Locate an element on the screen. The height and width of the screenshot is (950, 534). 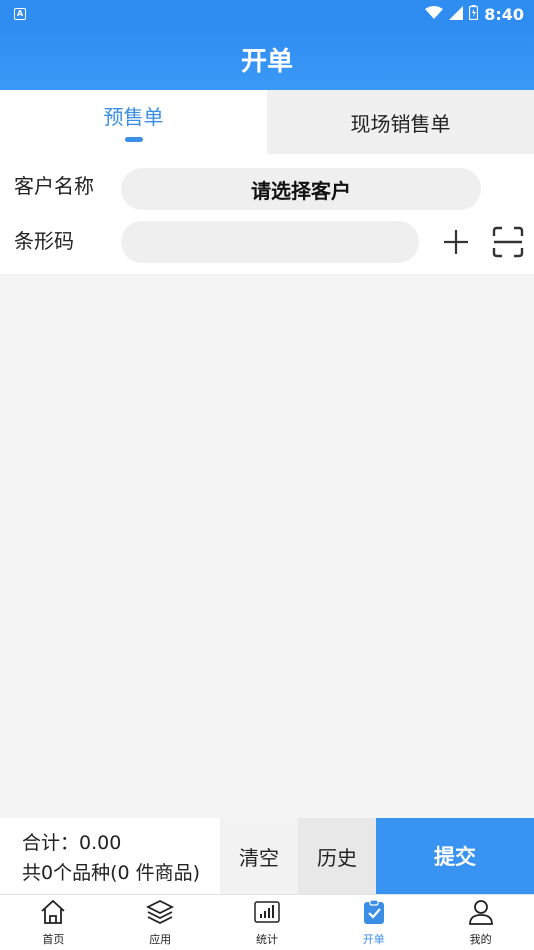
page-header: 开单 is located at coordinates (267, 59).